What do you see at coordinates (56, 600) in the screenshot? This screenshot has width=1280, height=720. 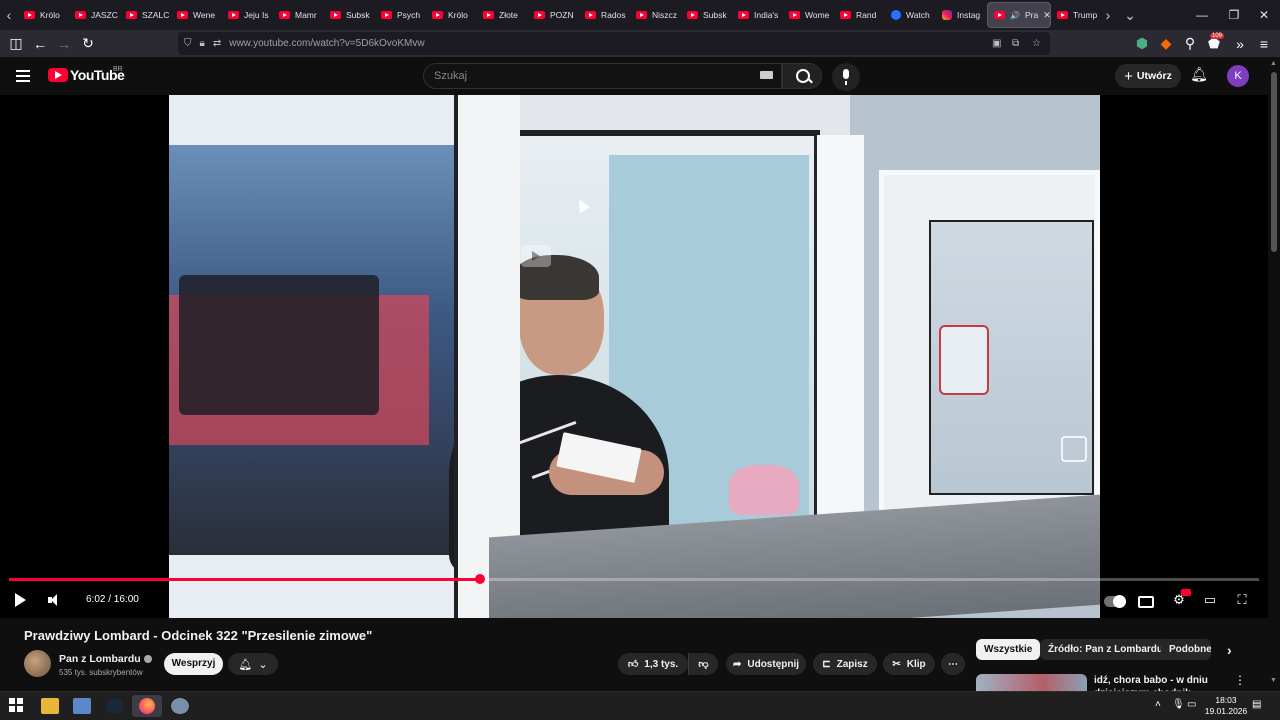 I see `volume-icon` at bounding box center [56, 600].